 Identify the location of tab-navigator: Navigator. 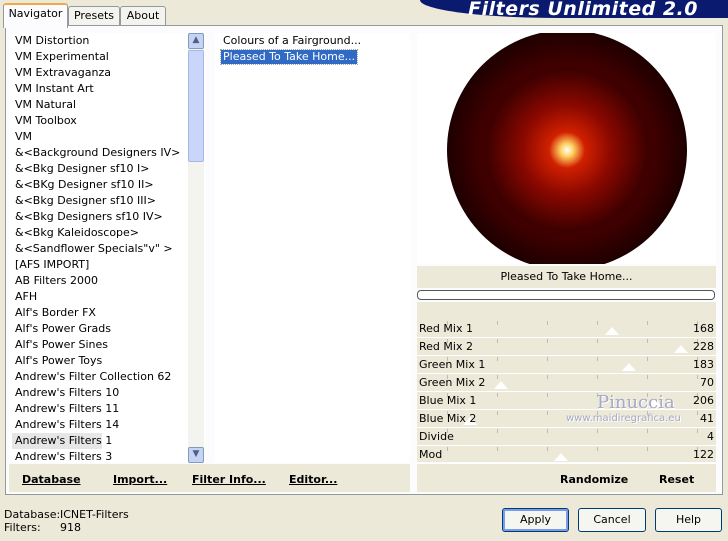
(35, 15).